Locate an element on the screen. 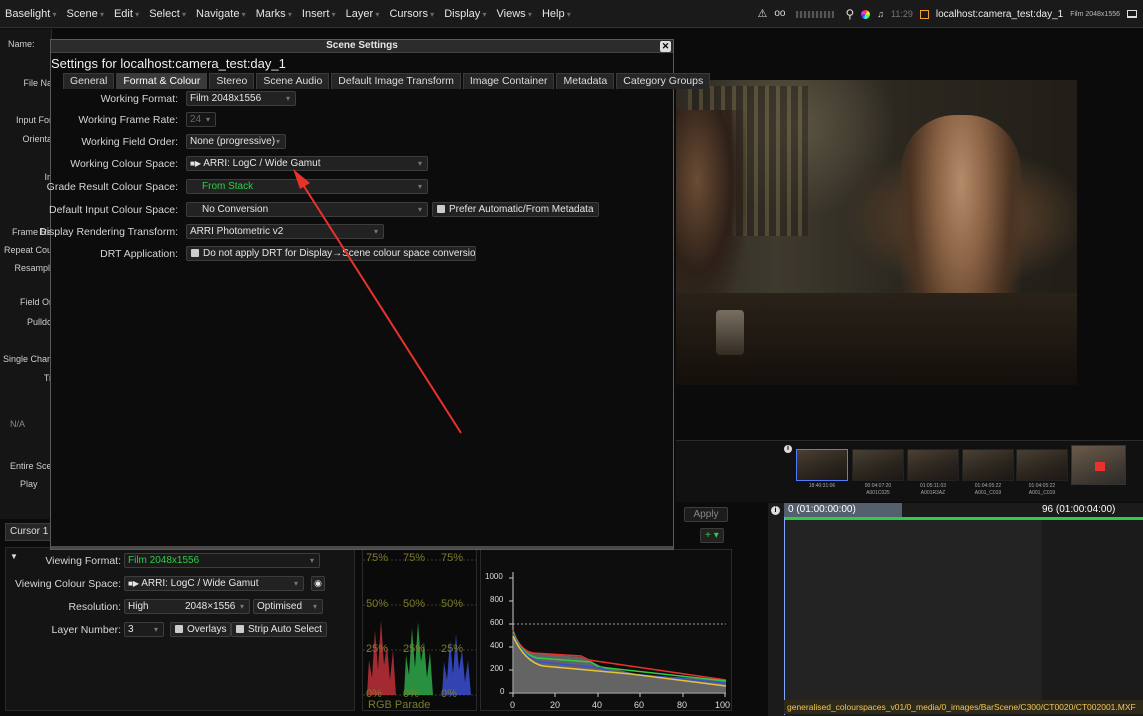 The image size is (1143, 716). layer-number-label: Layer Number: is located at coordinates (86, 630).